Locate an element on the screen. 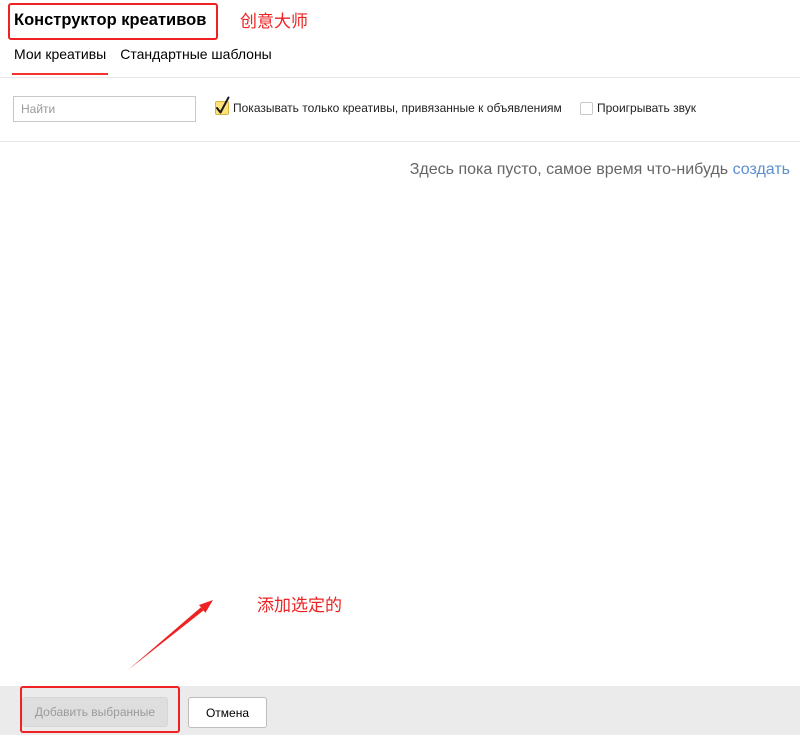 The height and width of the screenshot is (735, 800). search-input is located at coordinates (104, 109).